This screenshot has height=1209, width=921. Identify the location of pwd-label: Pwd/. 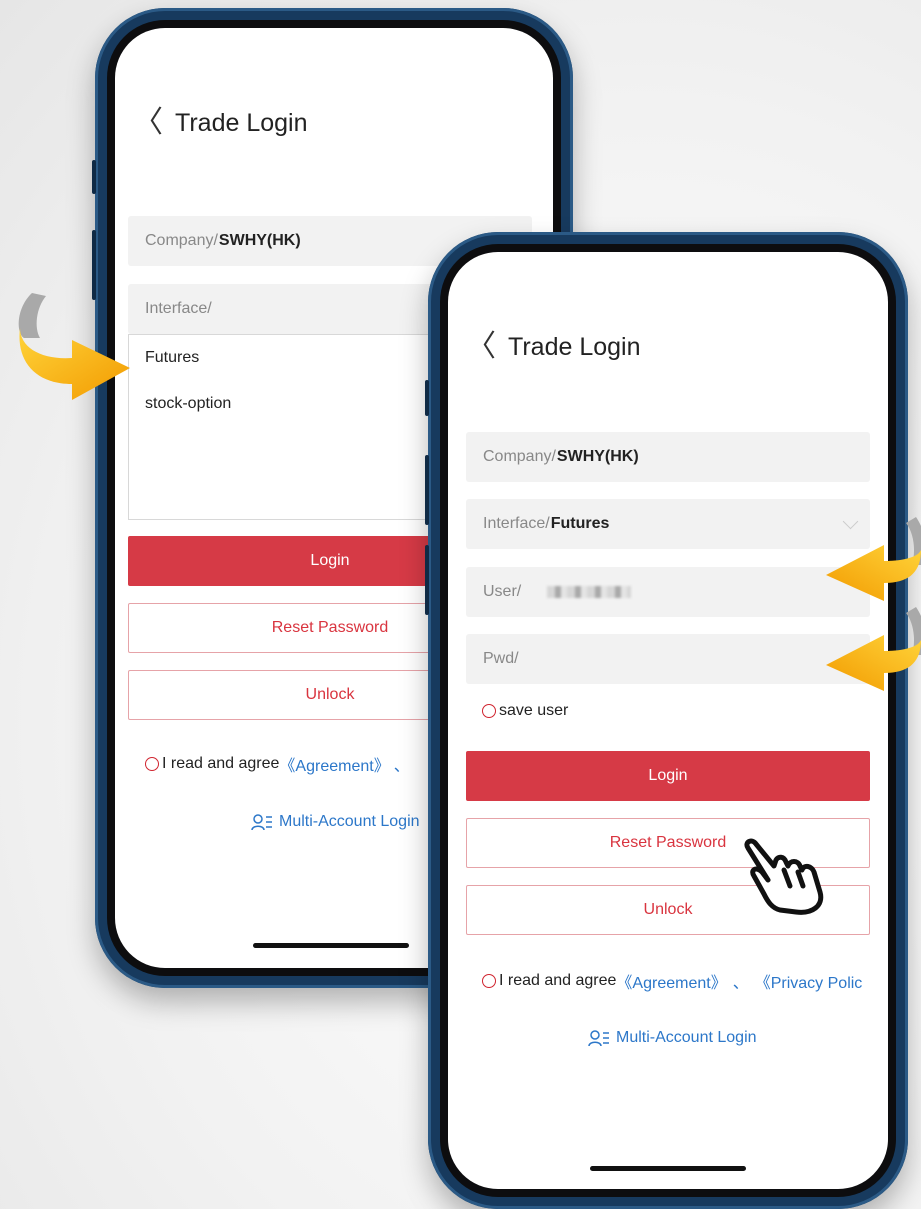
(501, 658).